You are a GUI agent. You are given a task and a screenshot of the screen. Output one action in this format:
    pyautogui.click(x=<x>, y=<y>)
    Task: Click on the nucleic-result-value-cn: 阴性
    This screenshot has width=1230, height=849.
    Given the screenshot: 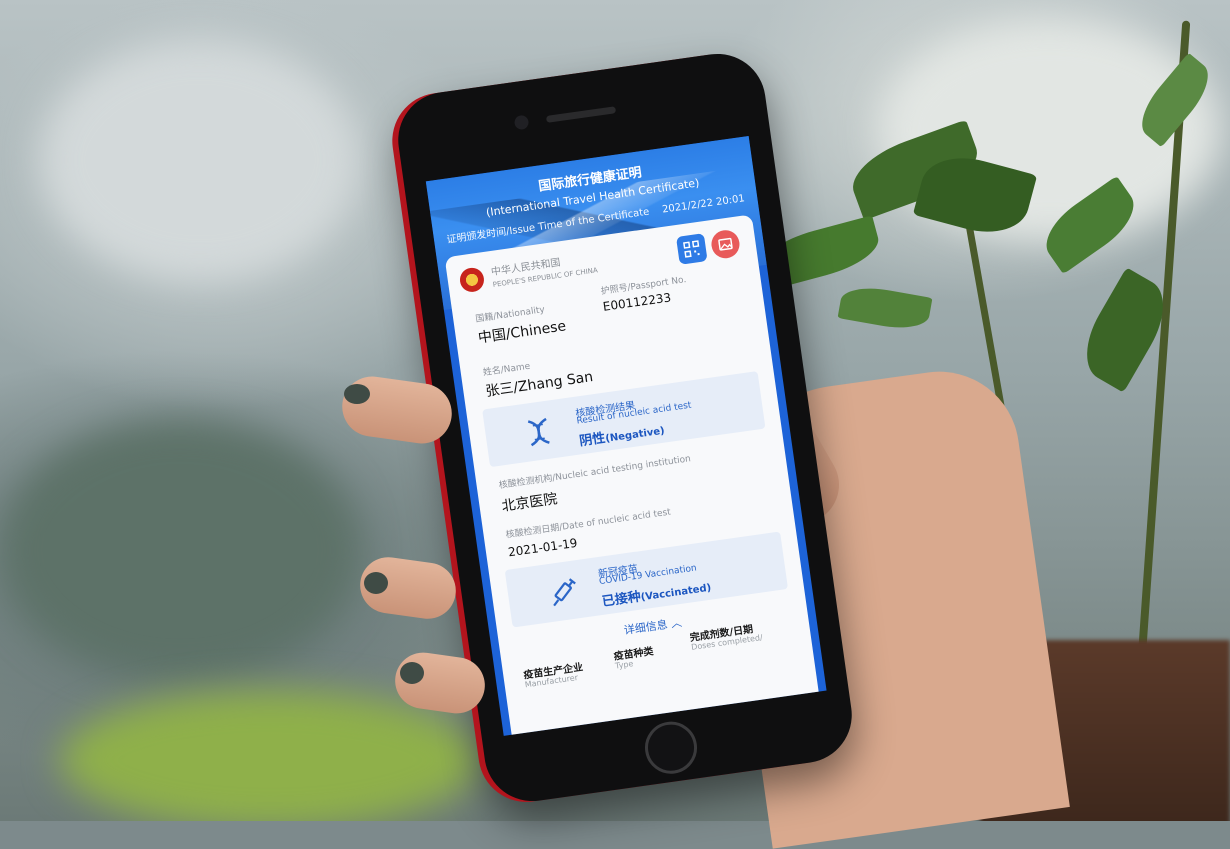 What is the action you would take?
    pyautogui.click(x=592, y=440)
    